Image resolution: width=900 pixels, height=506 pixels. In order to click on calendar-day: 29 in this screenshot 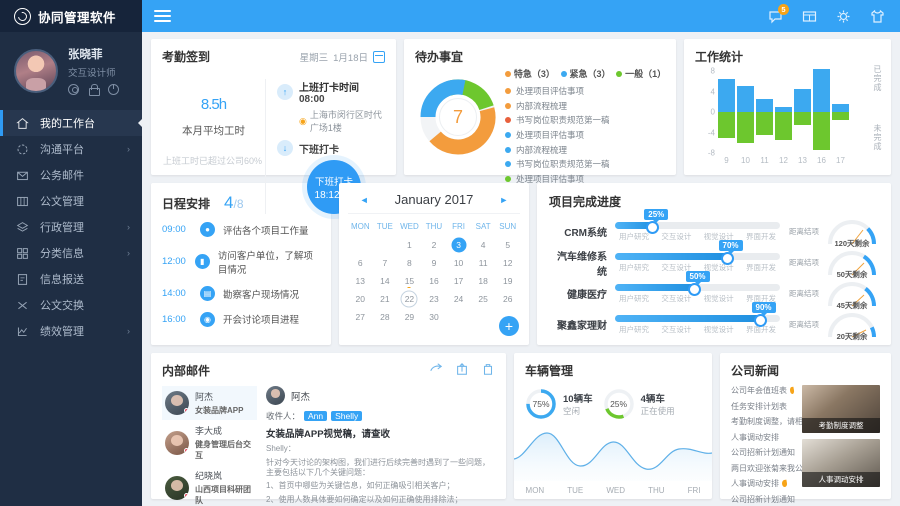, I will do `click(409, 317)`.